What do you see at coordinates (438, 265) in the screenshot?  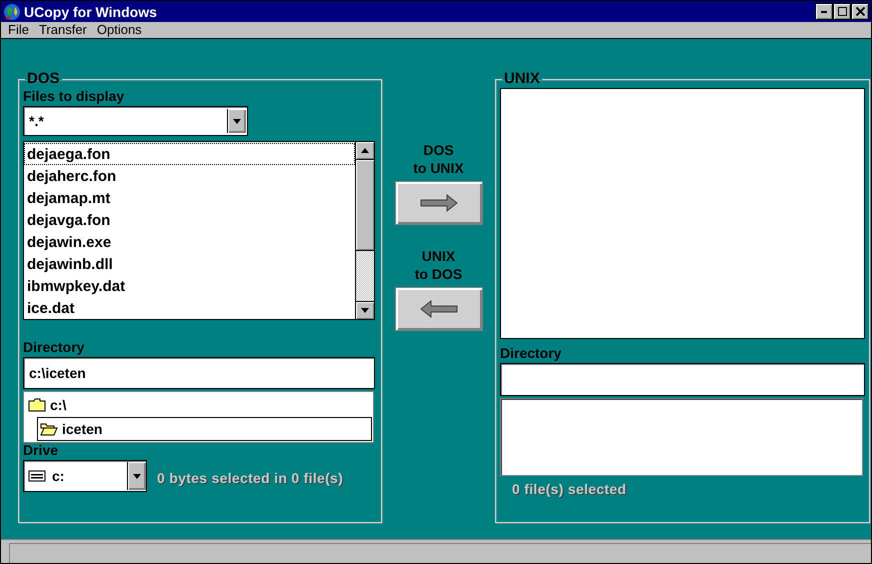 I see `transfer-label: UNIX to DOS` at bounding box center [438, 265].